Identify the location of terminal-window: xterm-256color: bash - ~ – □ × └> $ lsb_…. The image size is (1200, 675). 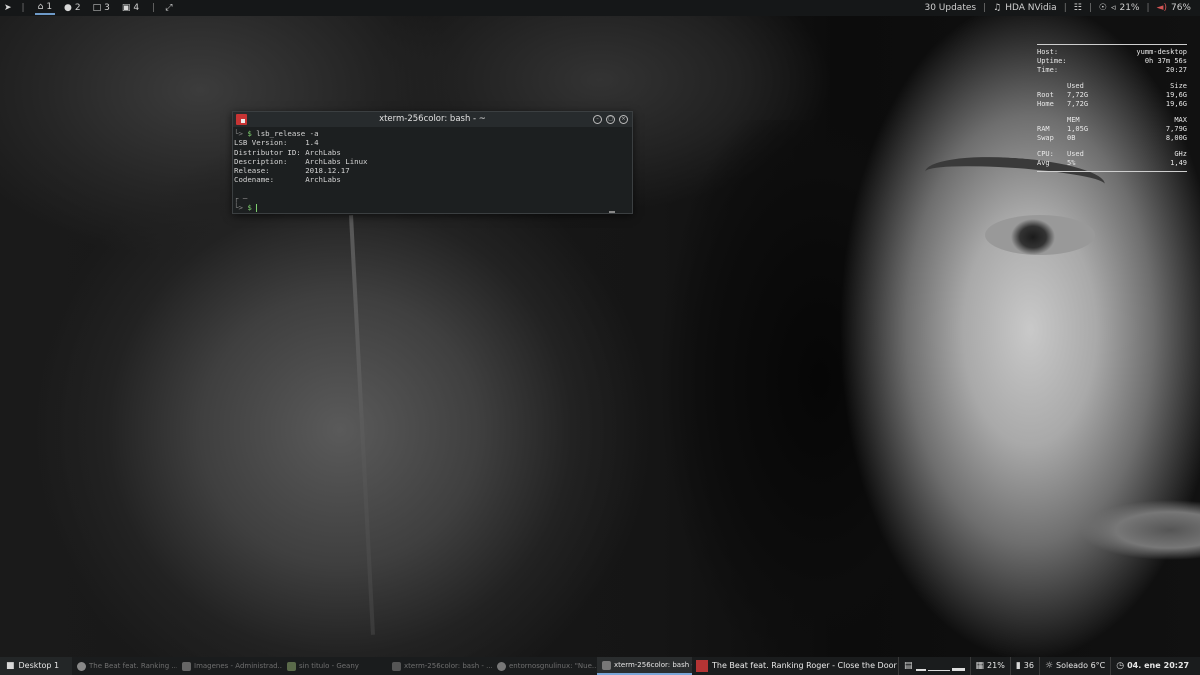
(432, 162).